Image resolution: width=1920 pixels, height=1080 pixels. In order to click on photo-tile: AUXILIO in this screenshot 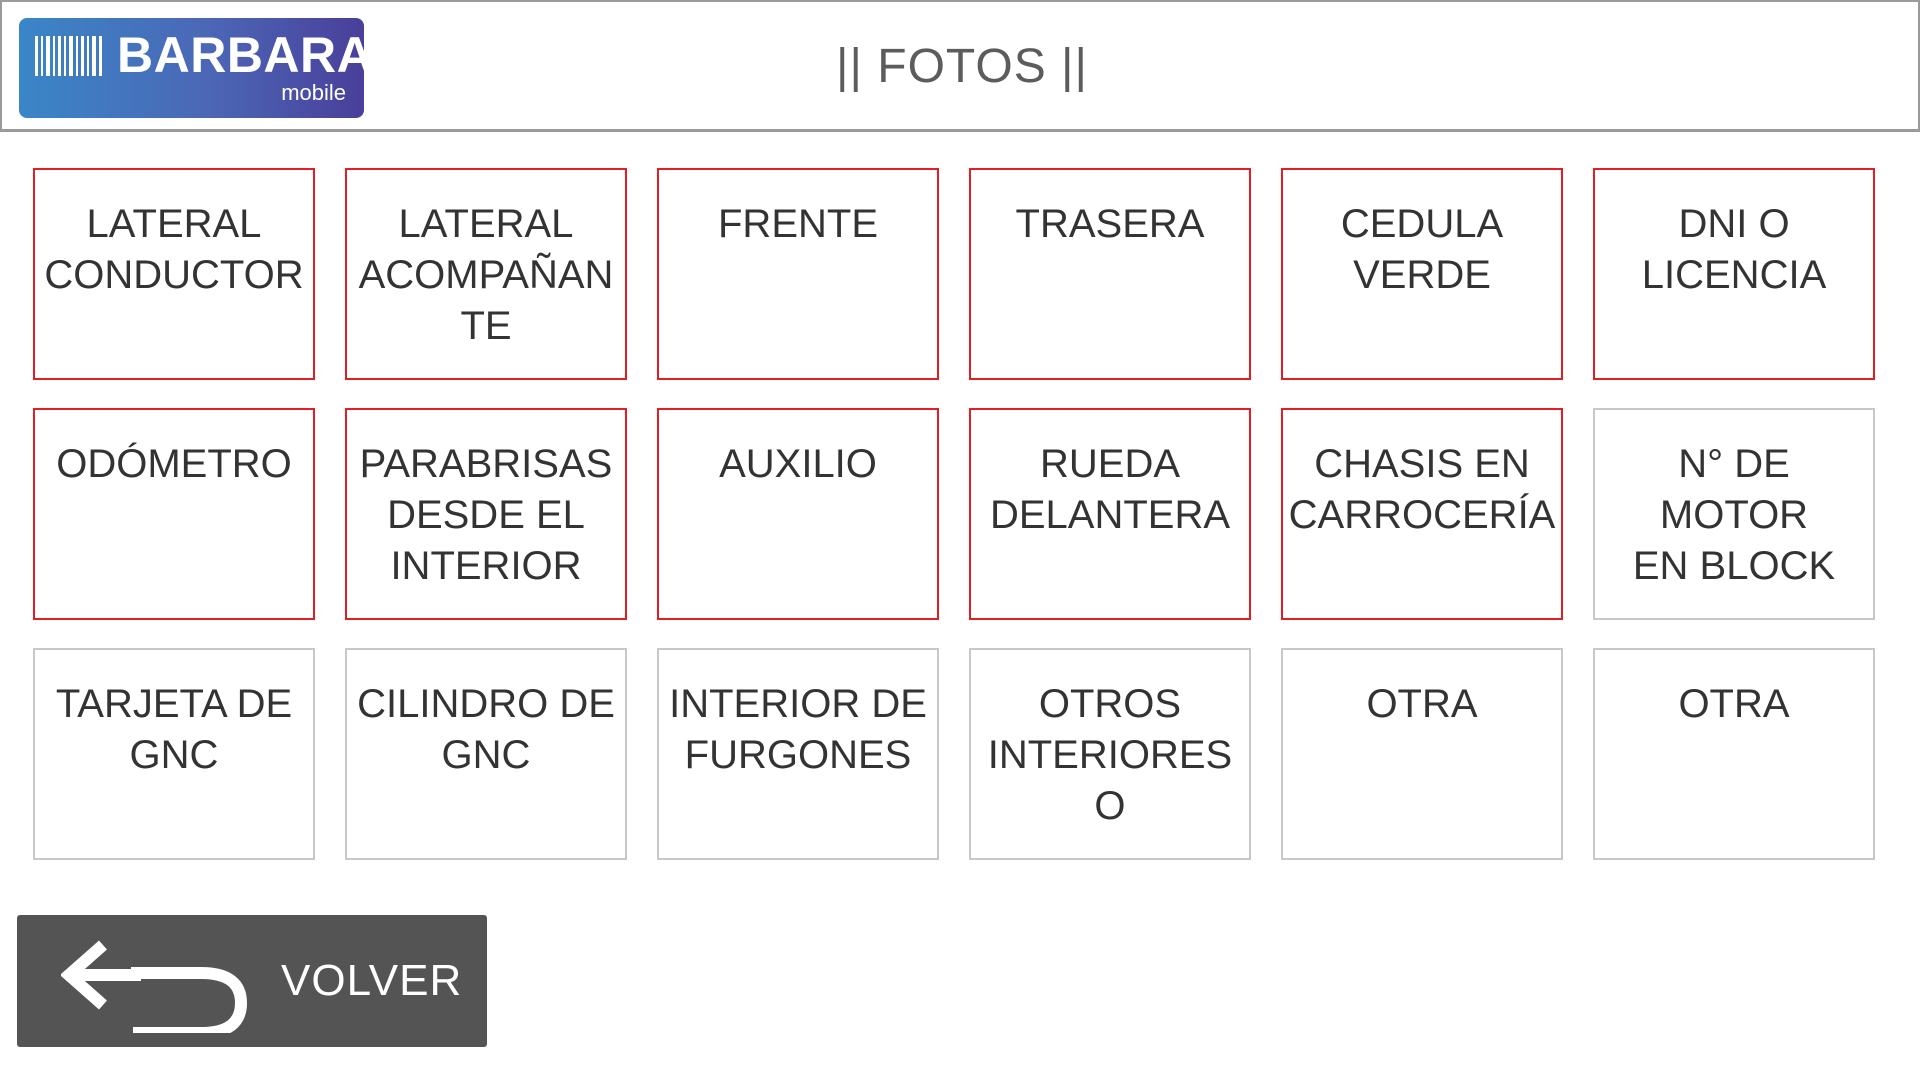, I will do `click(798, 514)`.